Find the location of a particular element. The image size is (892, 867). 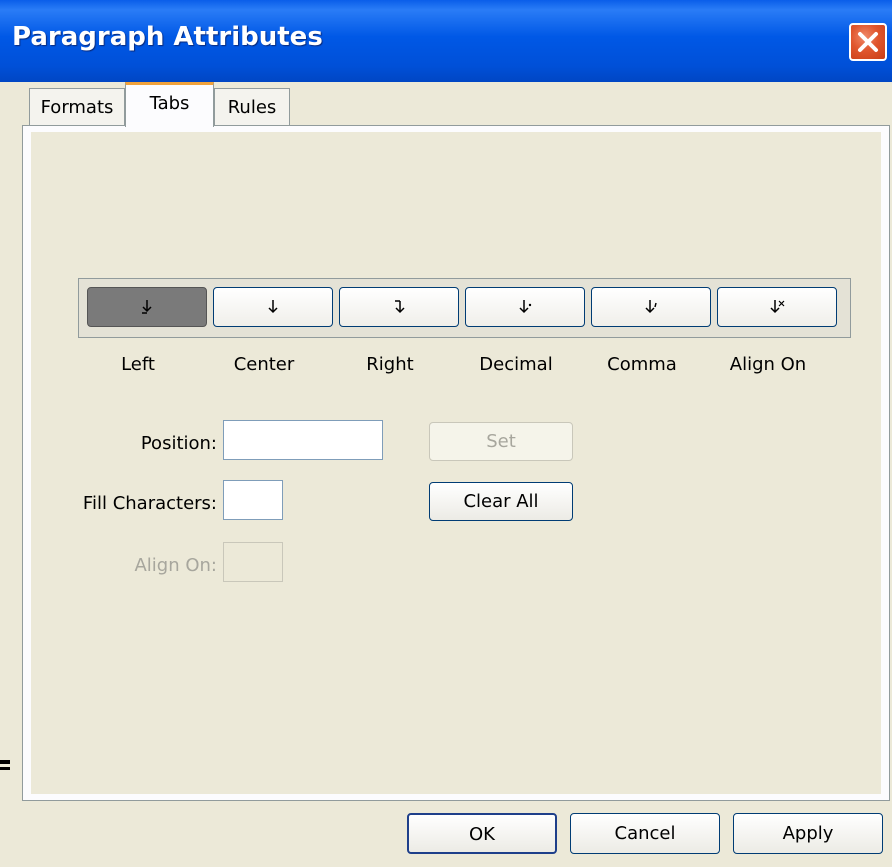

tab-formats: Formats is located at coordinates (77, 107).